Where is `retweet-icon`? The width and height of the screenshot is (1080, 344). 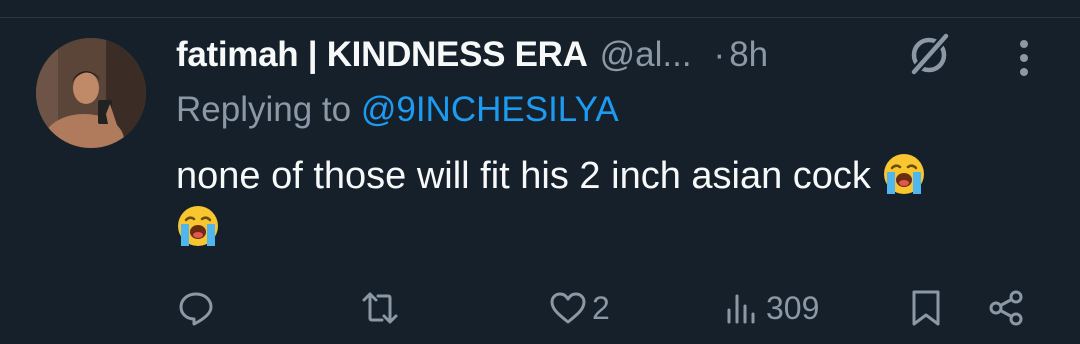 retweet-icon is located at coordinates (380, 308).